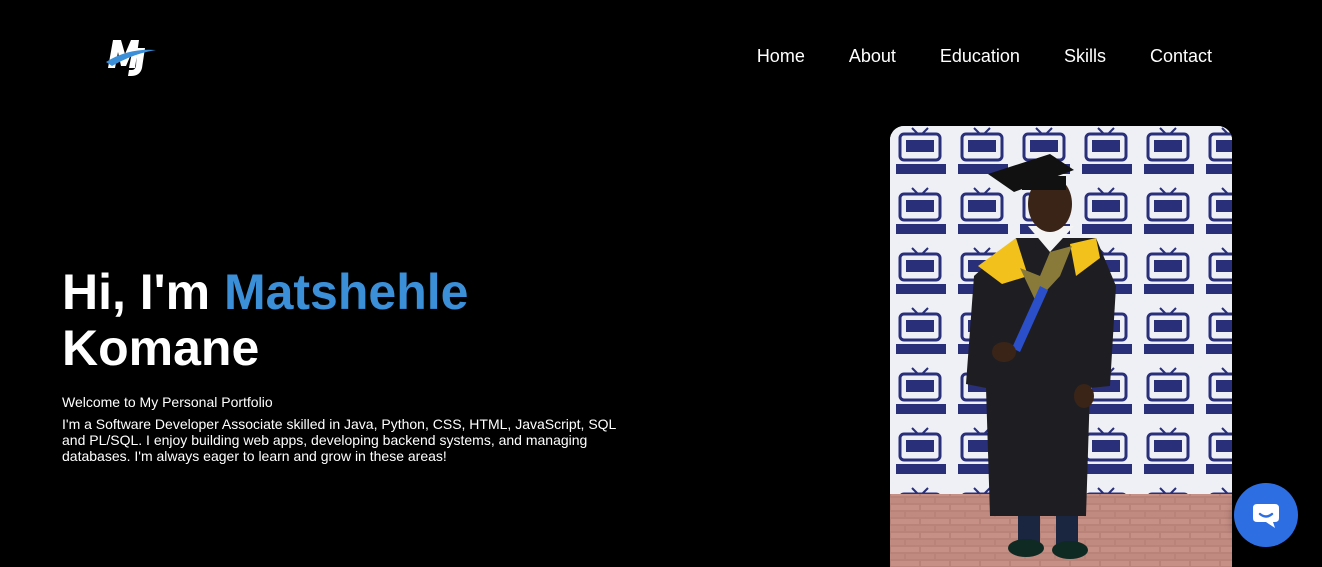 This screenshot has height=567, width=1322. I want to click on hero-last-name: Komane, so click(161, 348).